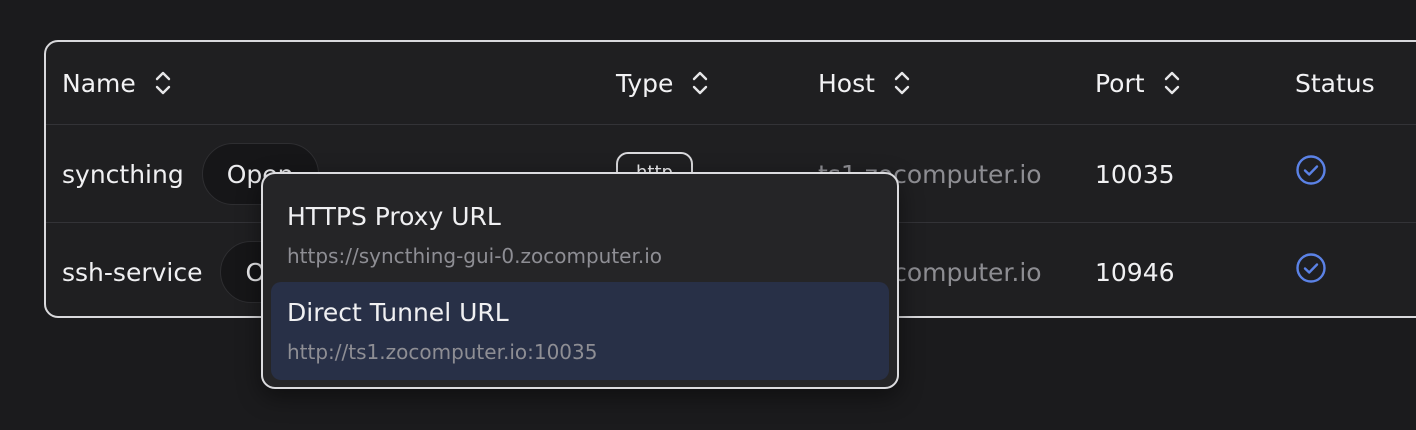 The image size is (1416, 430). I want to click on service-port-cell: 10946, so click(1135, 269).